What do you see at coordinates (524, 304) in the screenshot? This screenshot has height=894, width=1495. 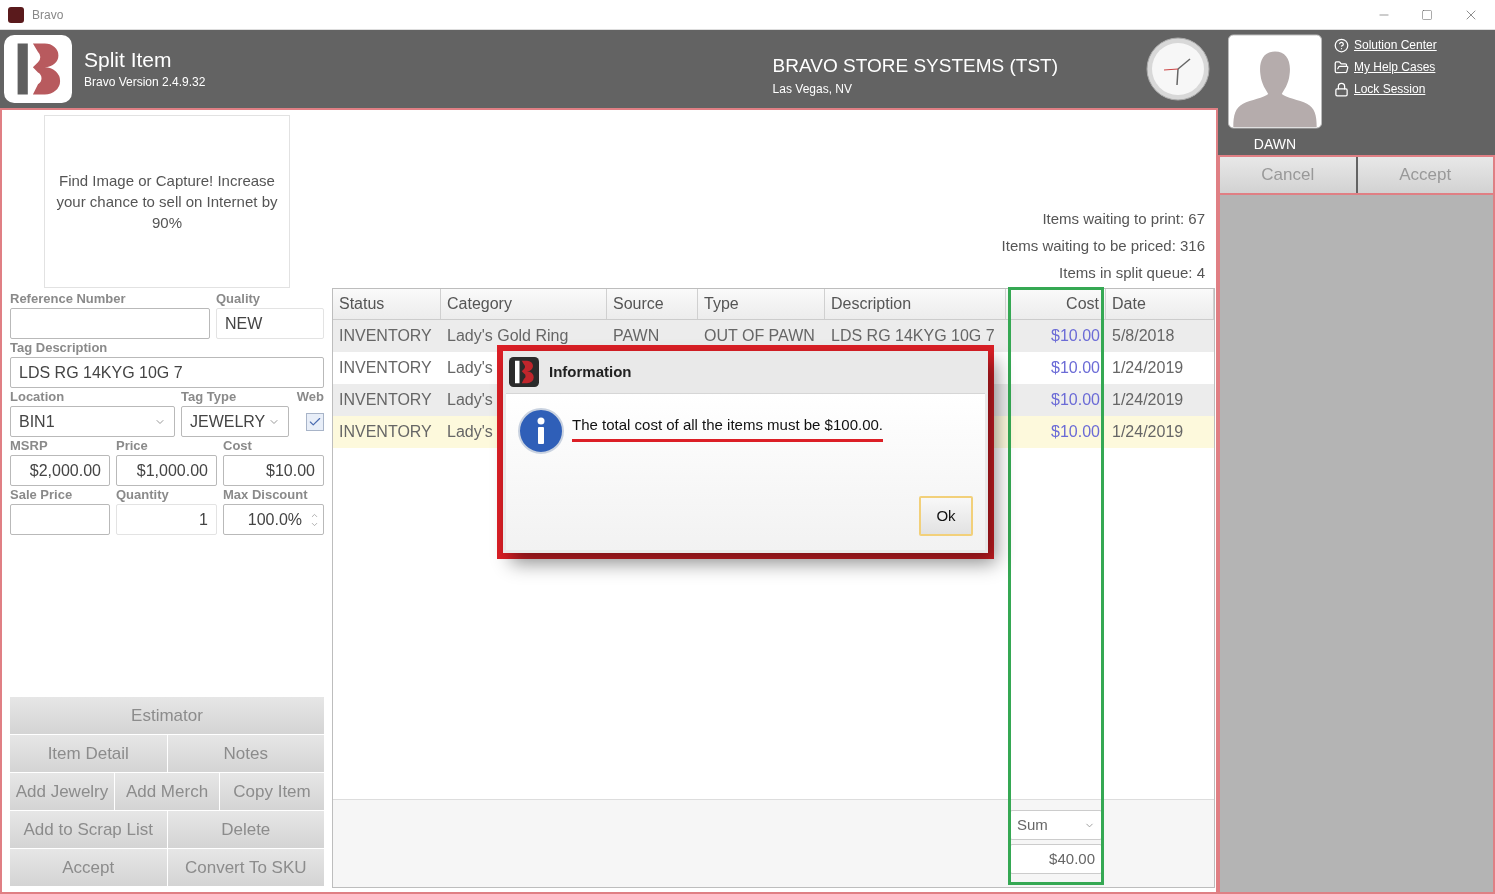 I see `column-header: Category` at bounding box center [524, 304].